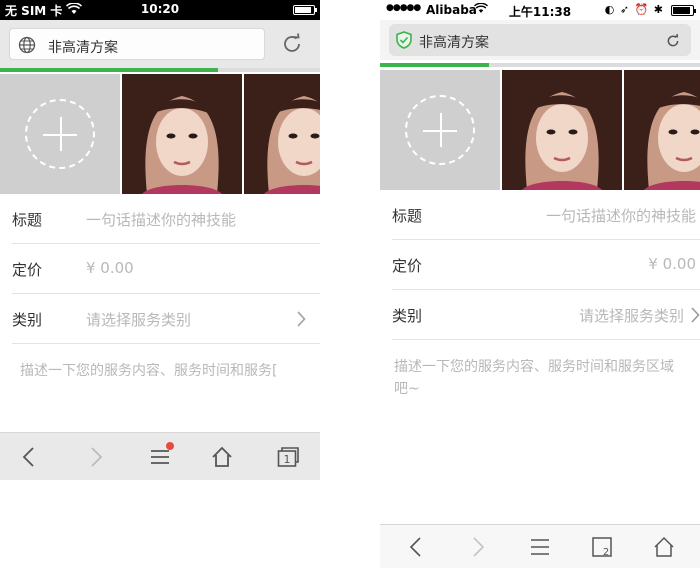 The image size is (700, 568). I want to click on description-input: 描述一下您的服务内容、服务时间和服务区域吧~, so click(540, 396).